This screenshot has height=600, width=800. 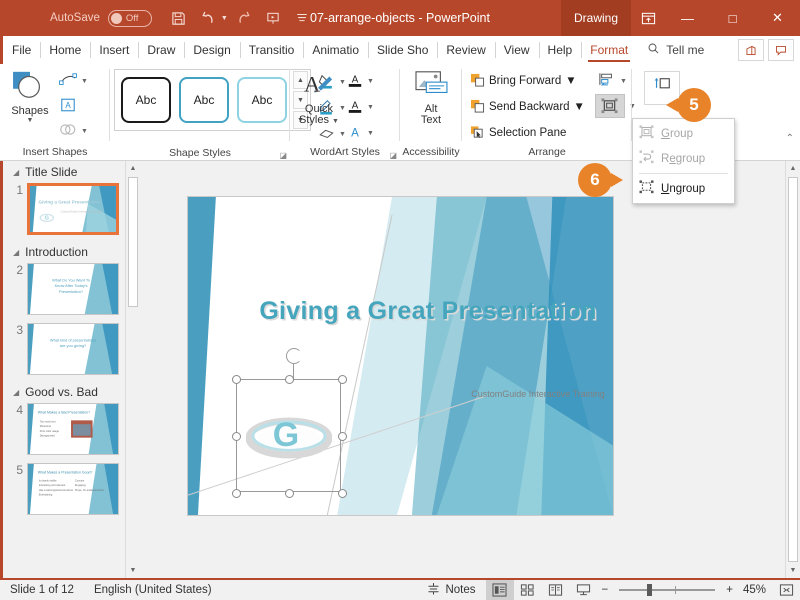 What do you see at coordinates (244, 18) in the screenshot?
I see `redo-icon` at bounding box center [244, 18].